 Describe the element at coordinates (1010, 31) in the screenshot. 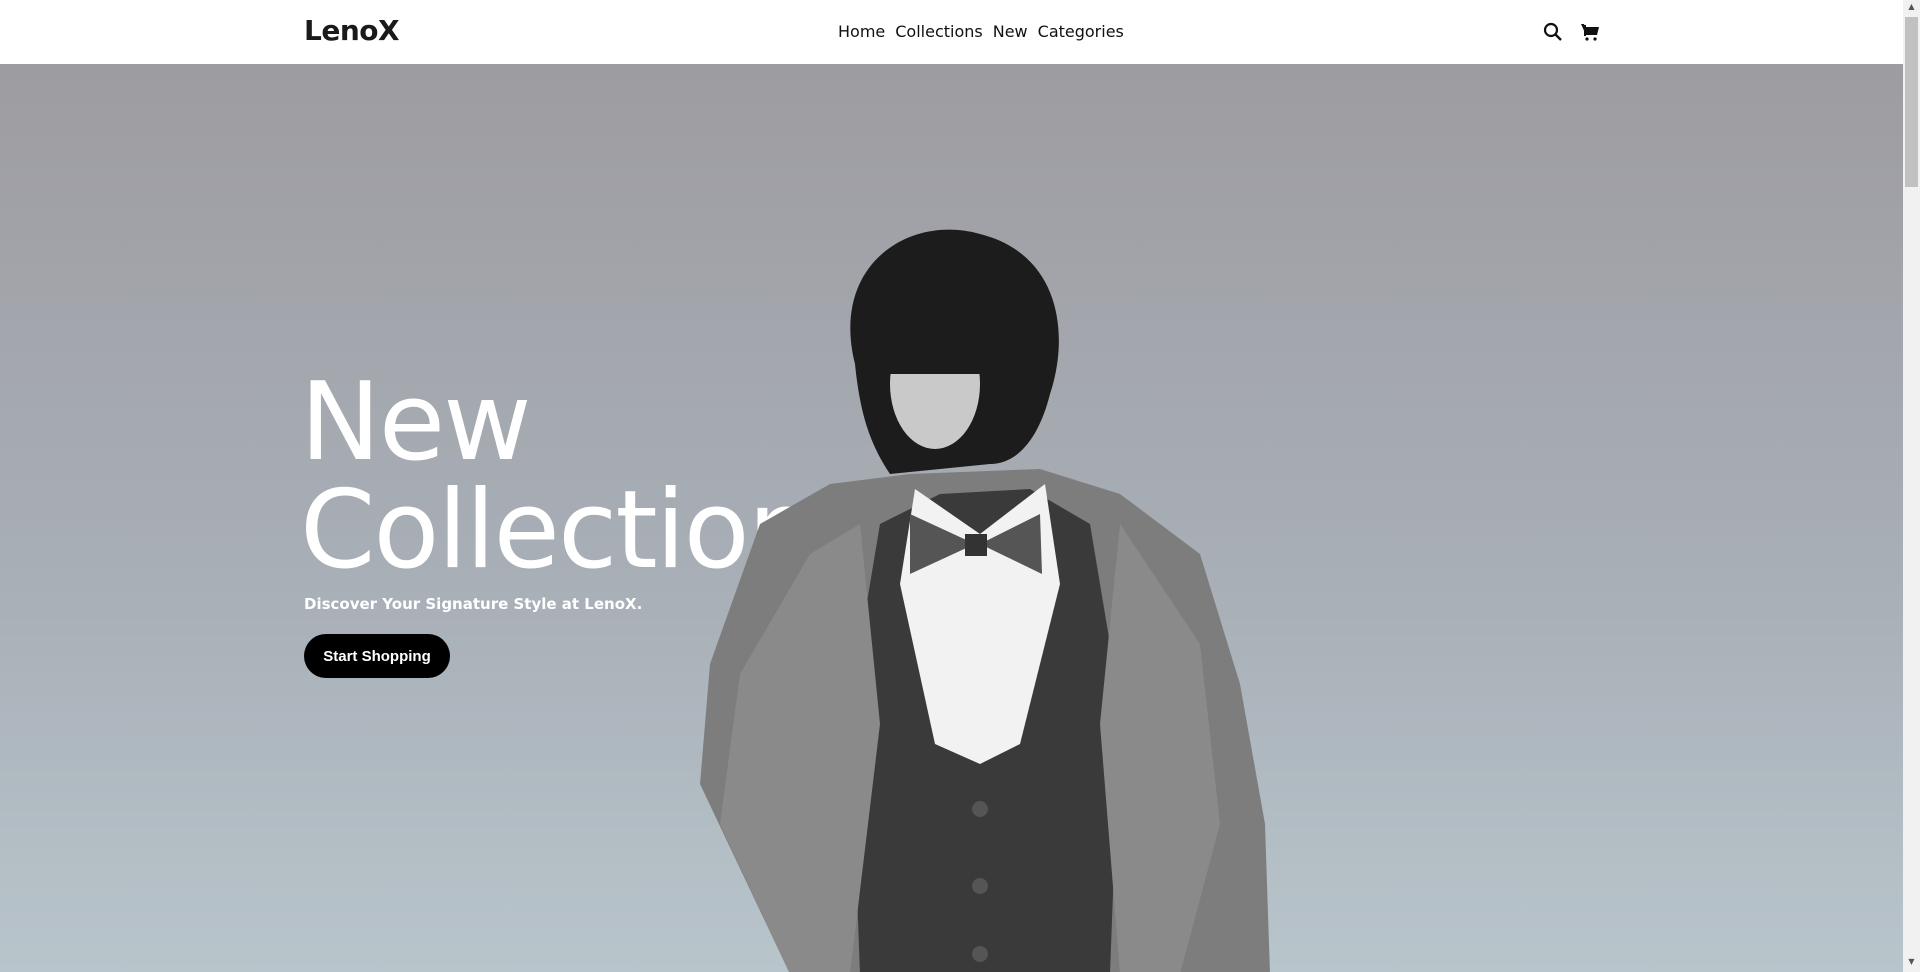

I see `nav-new: New` at that location.